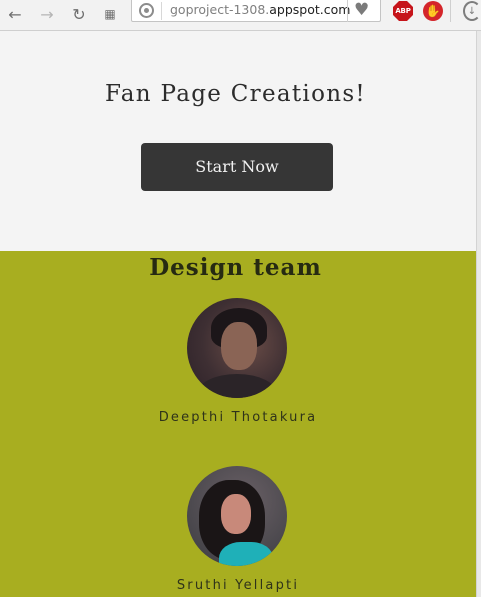  Describe the element at coordinates (237, 167) in the screenshot. I see `start-now-button: Start Now` at that location.